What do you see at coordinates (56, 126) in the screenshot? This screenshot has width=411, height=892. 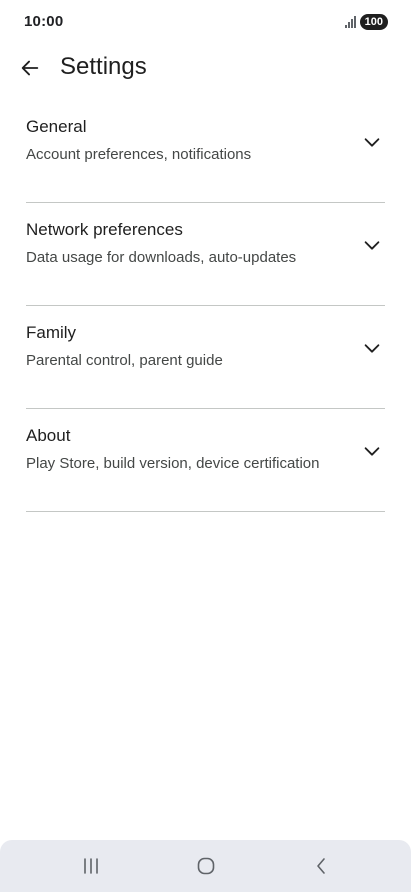 I see `setting-title: General` at bounding box center [56, 126].